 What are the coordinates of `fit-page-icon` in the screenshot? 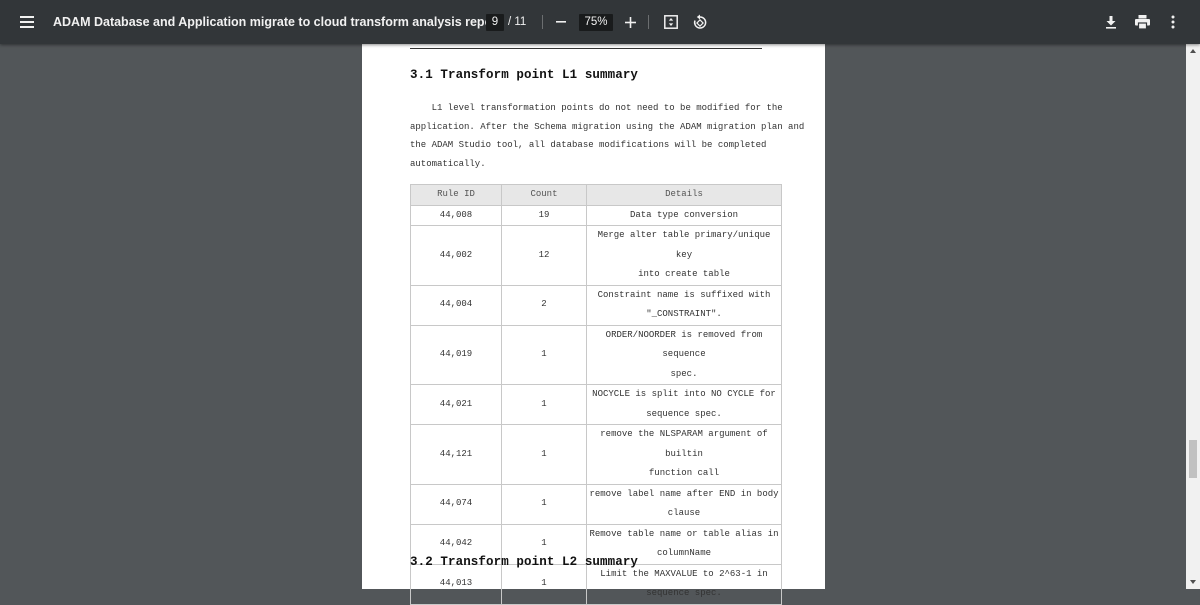 It's located at (671, 22).